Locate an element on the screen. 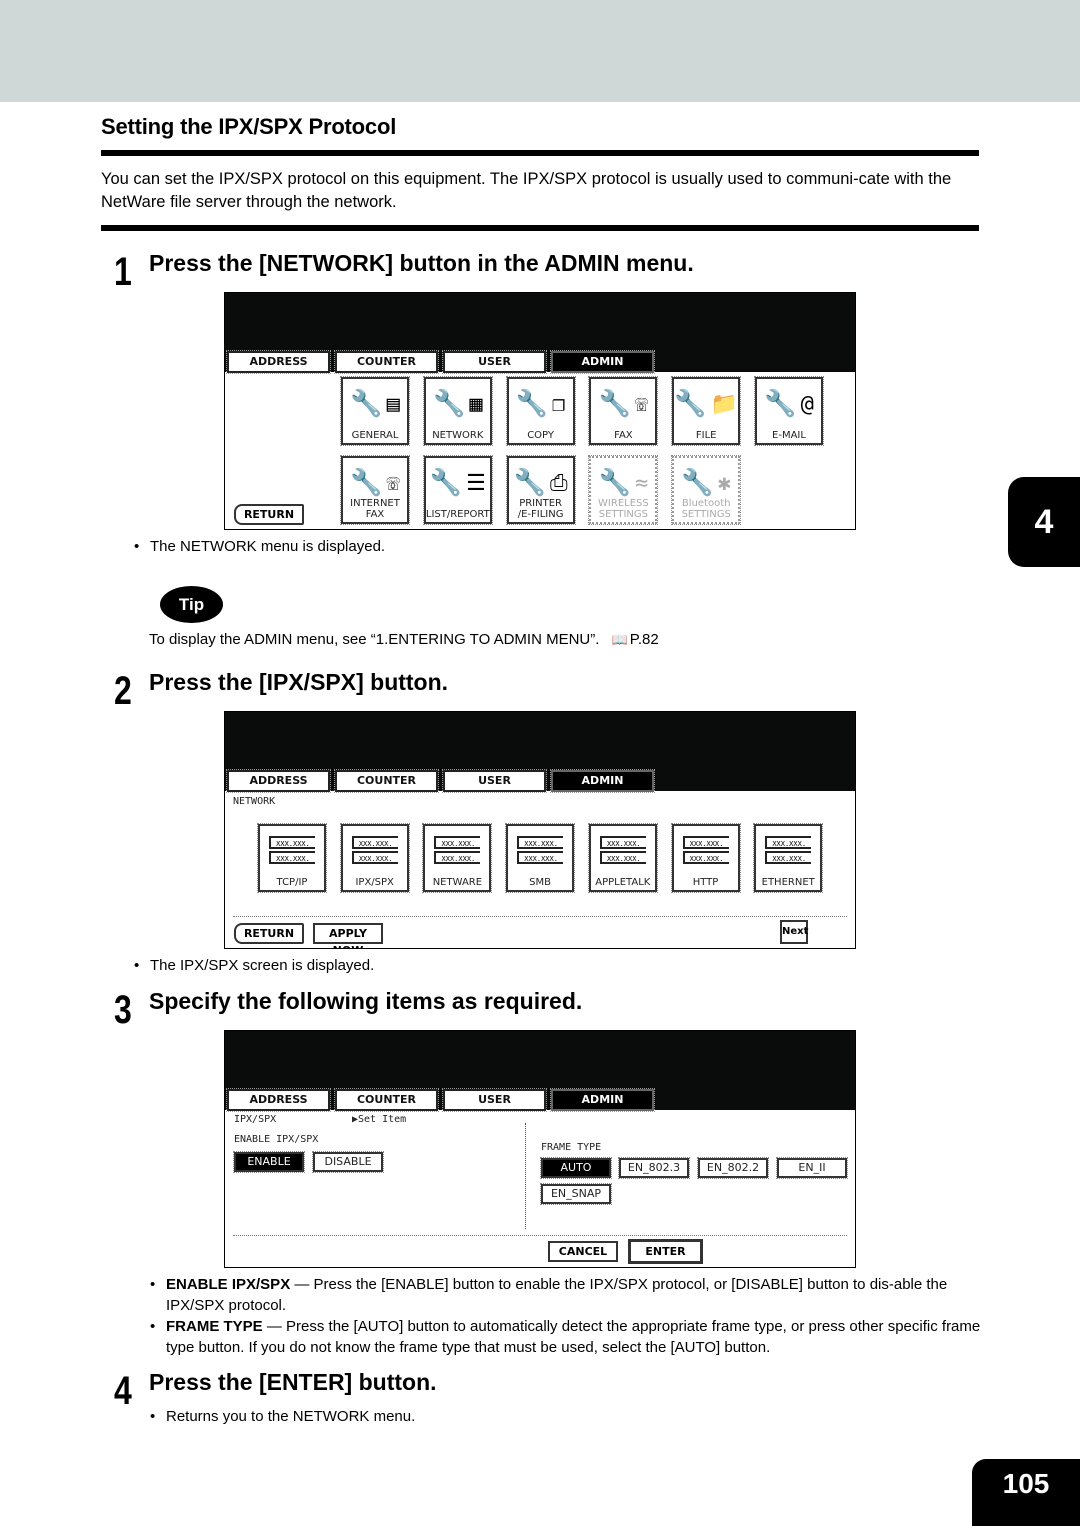  tile-ethernet: XXX.XXX. XXX.XXX. ETHERNET is located at coordinates (788, 858).